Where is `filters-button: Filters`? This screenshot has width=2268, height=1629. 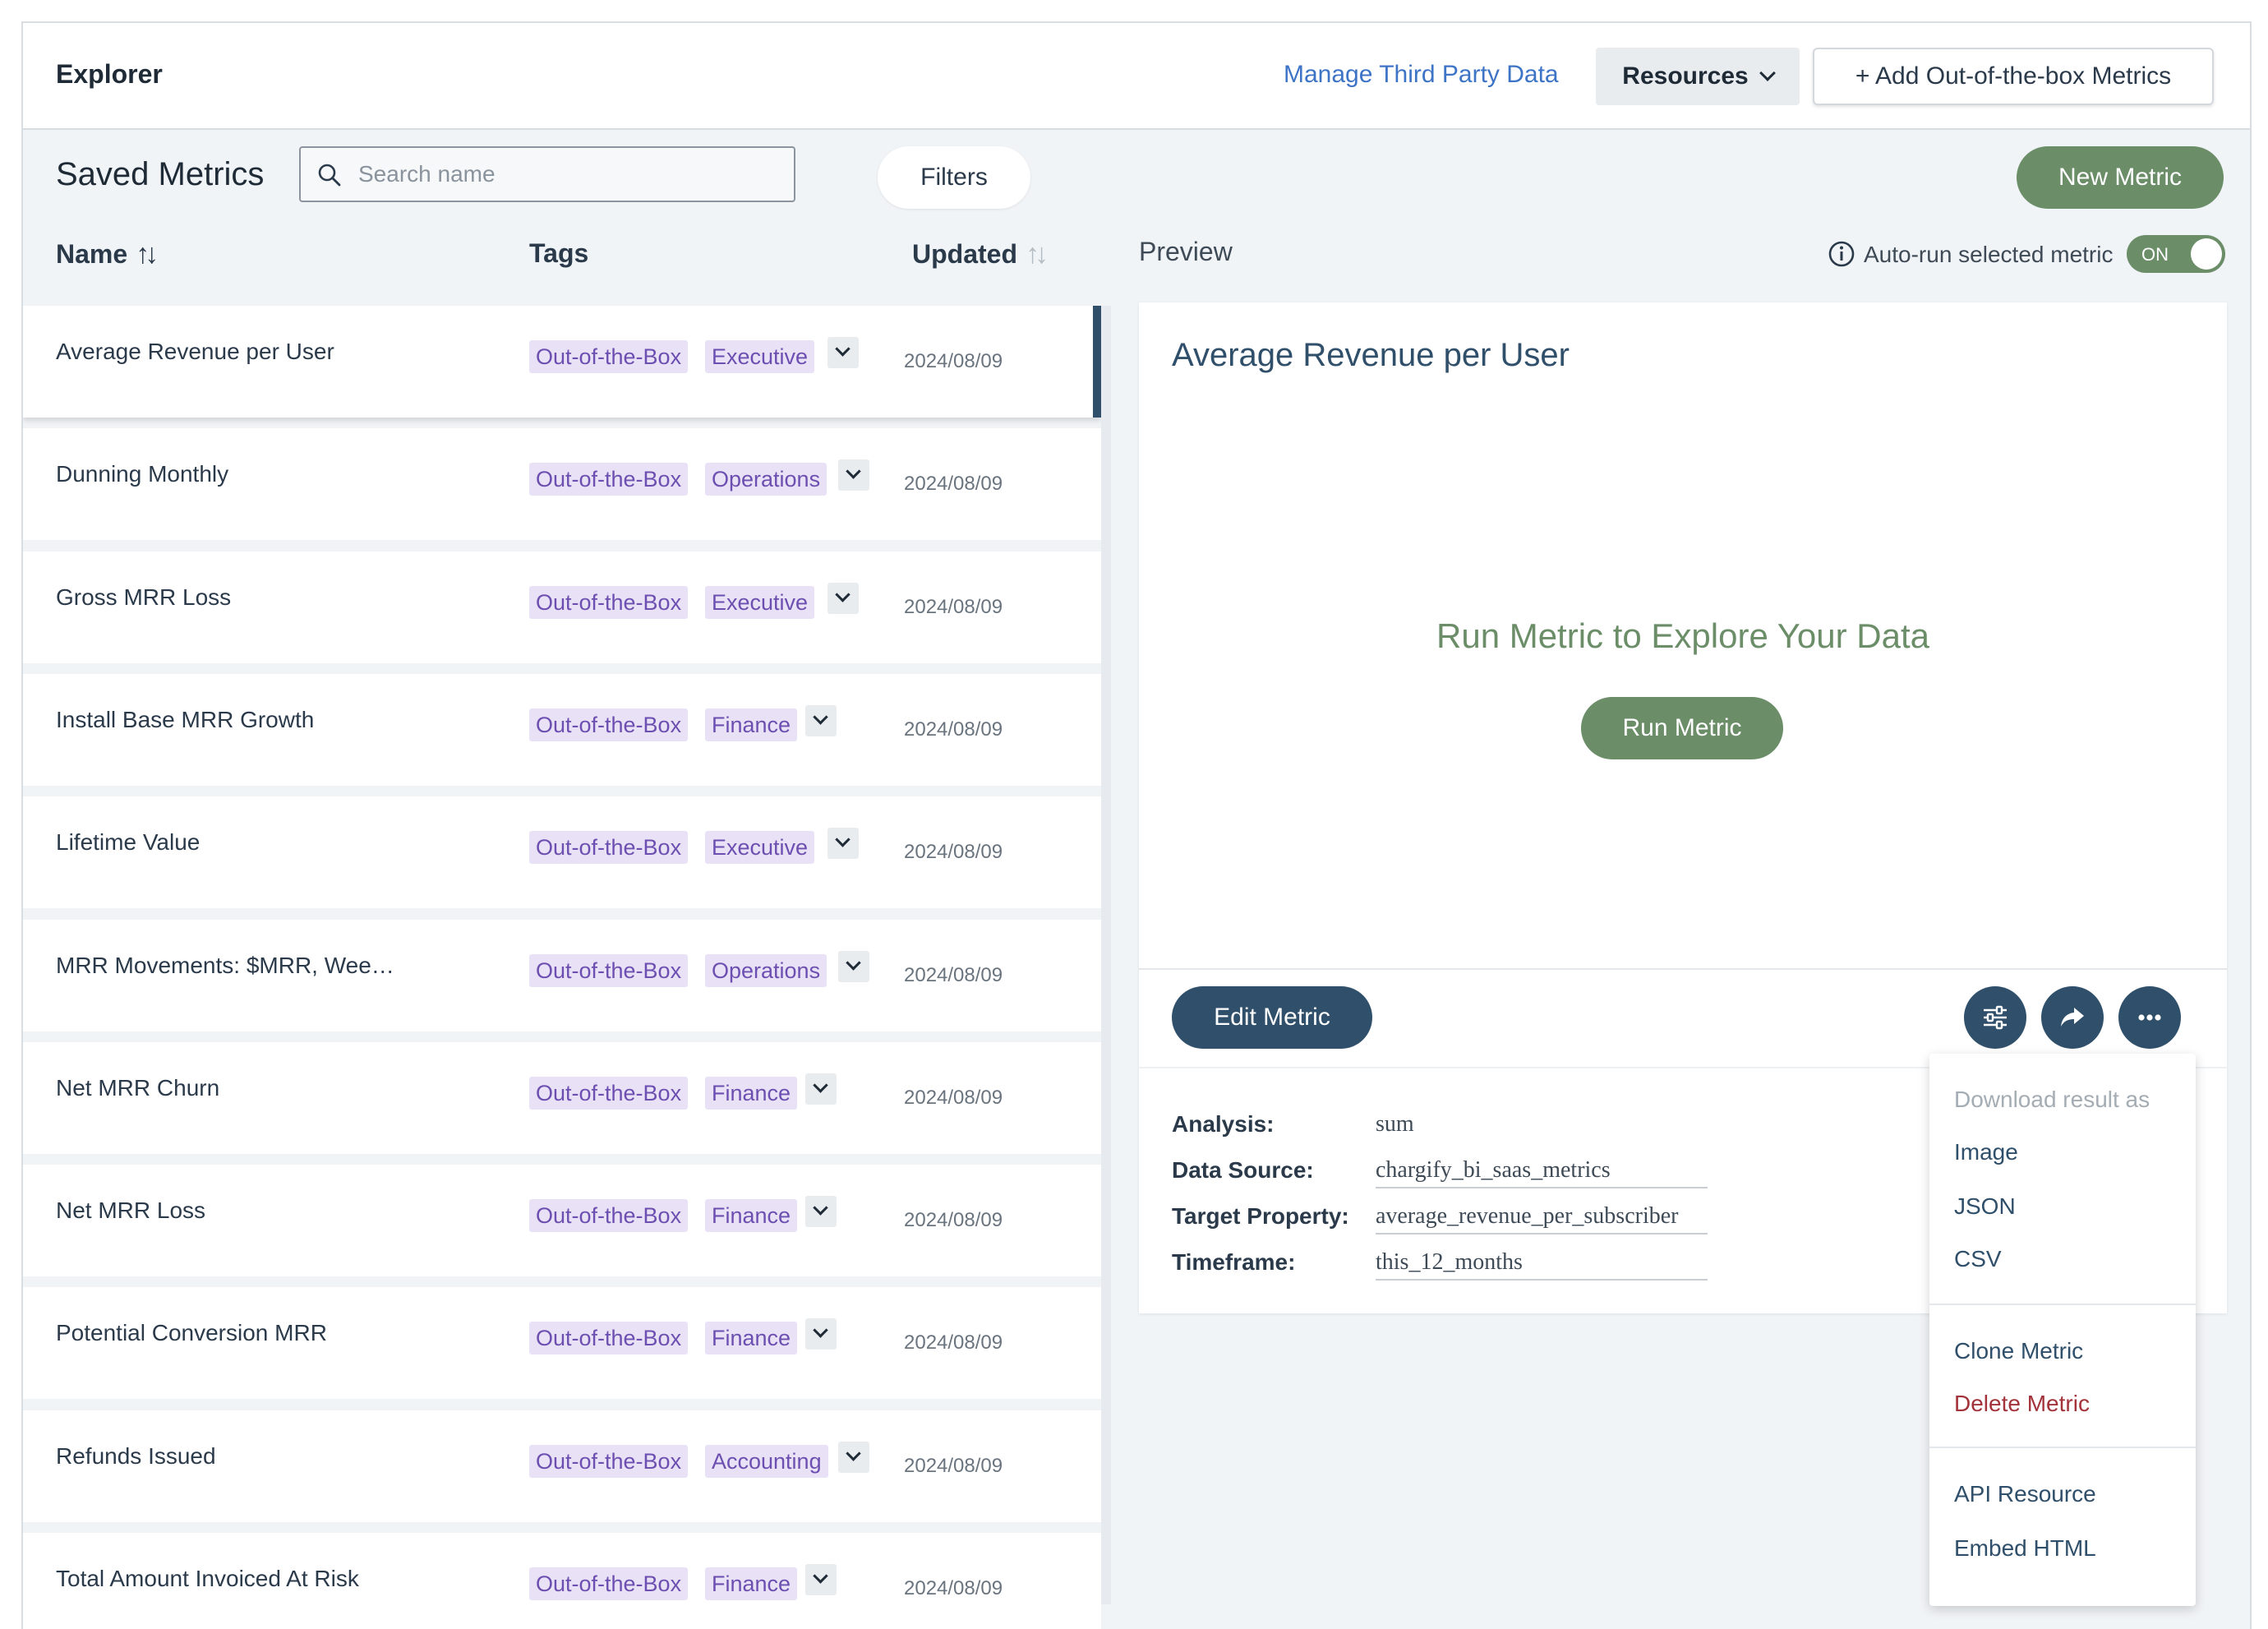
filters-button: Filters is located at coordinates (954, 177).